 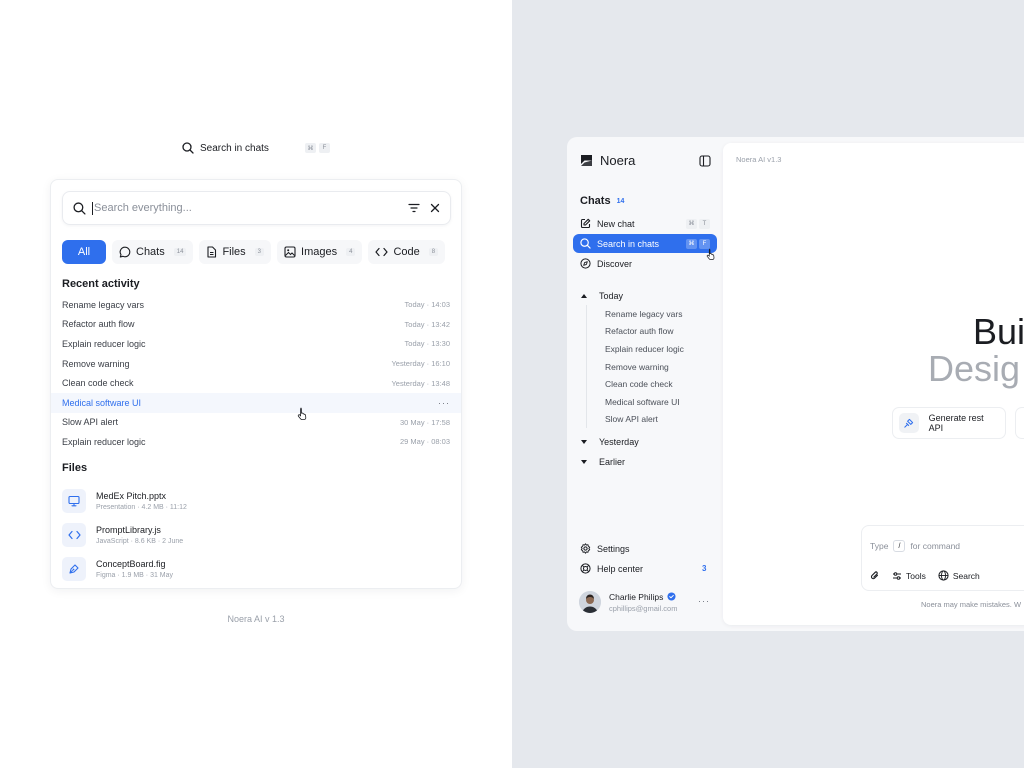 What do you see at coordinates (671, 596) in the screenshot?
I see `verified-badge-icon` at bounding box center [671, 596].